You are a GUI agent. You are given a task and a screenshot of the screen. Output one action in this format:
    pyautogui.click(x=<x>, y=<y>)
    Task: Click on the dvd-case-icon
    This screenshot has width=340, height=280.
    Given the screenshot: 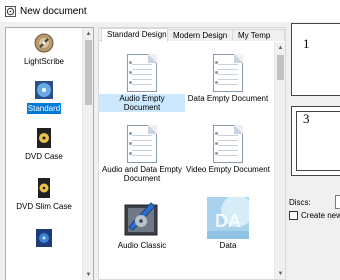 What is the action you would take?
    pyautogui.click(x=44, y=138)
    